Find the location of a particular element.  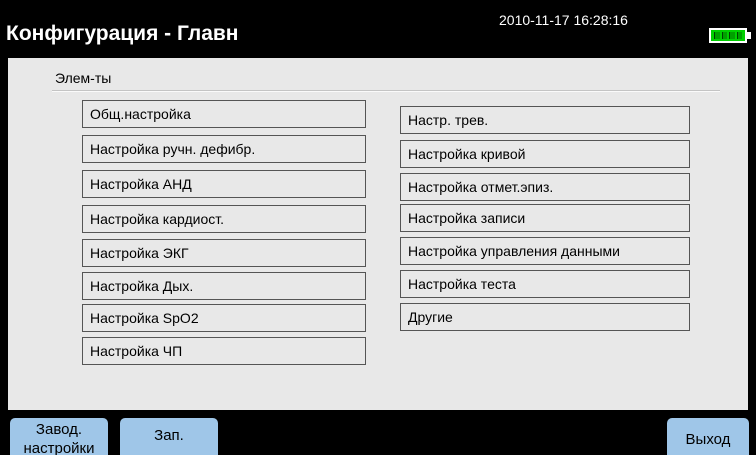

hr-setup-button: Настройка ЧП is located at coordinates (224, 351).